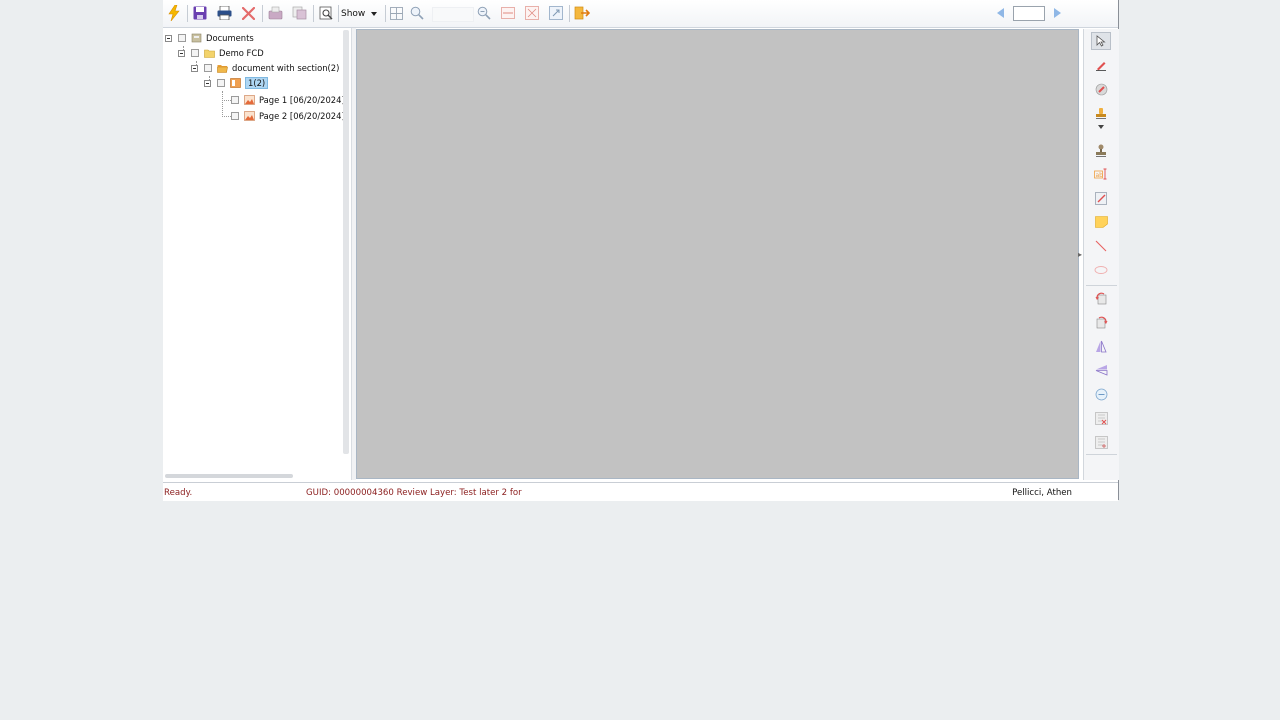 The image size is (1280, 720). What do you see at coordinates (257, 83) in the screenshot?
I see `tree-label-selected: 1(2)` at bounding box center [257, 83].